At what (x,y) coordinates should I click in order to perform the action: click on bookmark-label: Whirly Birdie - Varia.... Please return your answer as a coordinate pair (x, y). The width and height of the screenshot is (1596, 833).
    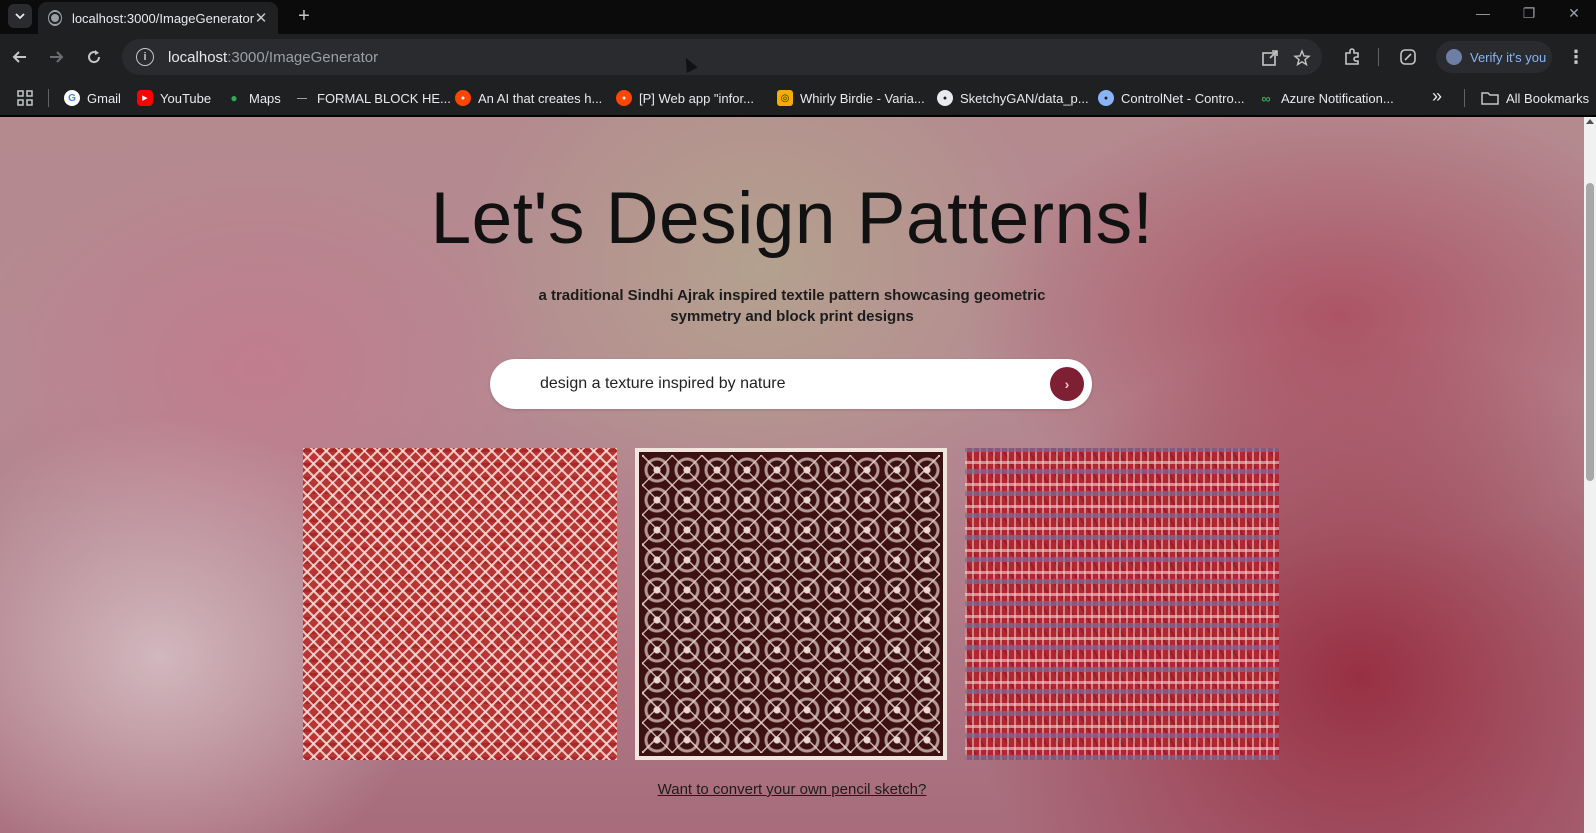
    Looking at the image, I should click on (862, 98).